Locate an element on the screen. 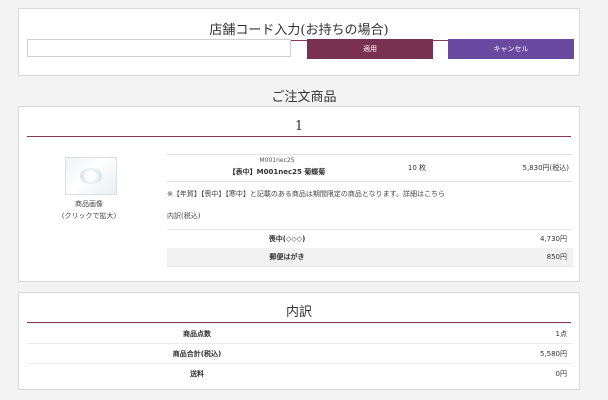  breakdown-label: 送料 is located at coordinates (197, 374).